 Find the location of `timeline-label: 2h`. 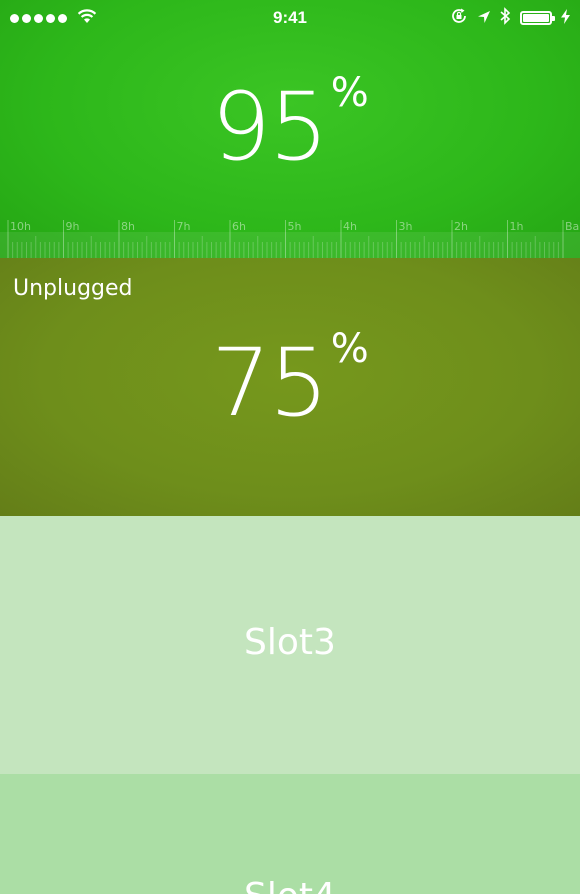

timeline-label: 2h is located at coordinates (461, 226).